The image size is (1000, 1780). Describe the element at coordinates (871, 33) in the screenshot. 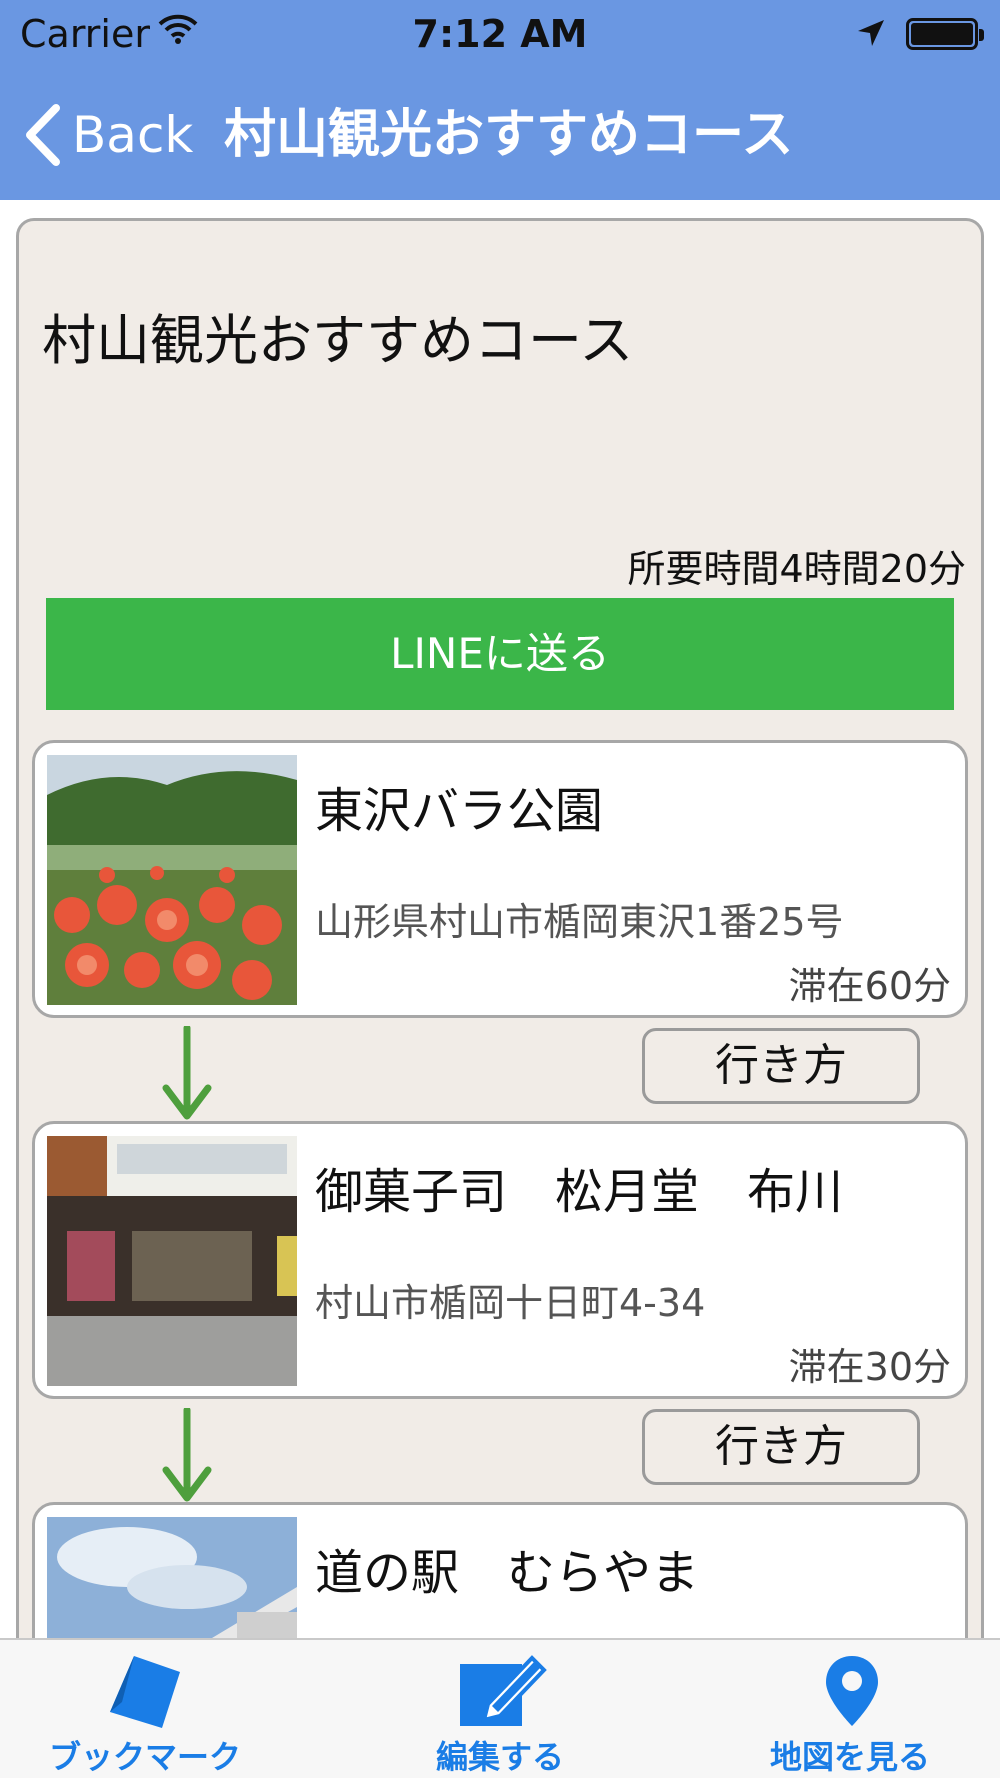

I see `location-arrow-icon` at that location.